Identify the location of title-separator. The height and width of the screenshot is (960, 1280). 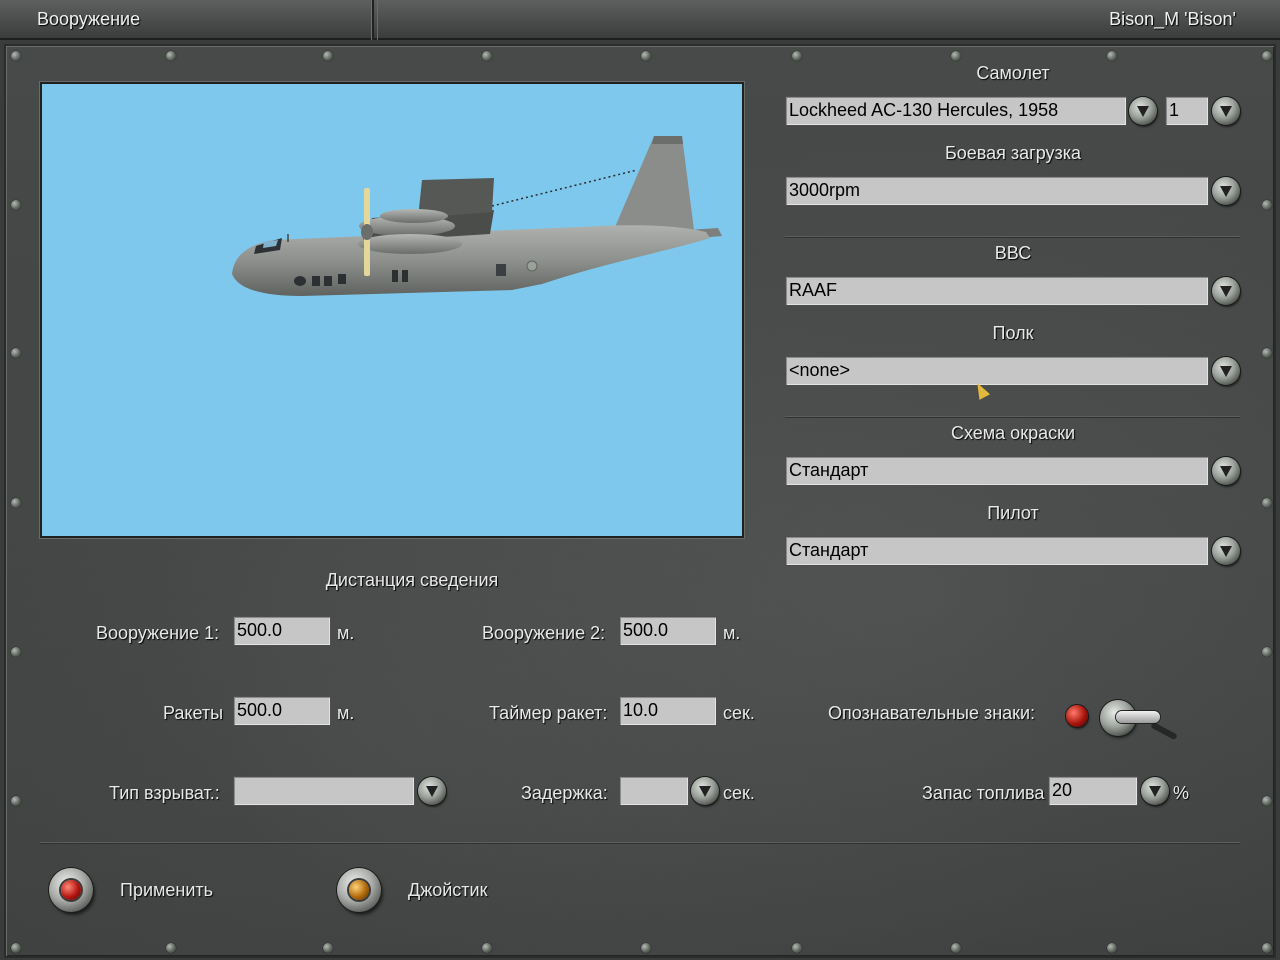
(377, 20).